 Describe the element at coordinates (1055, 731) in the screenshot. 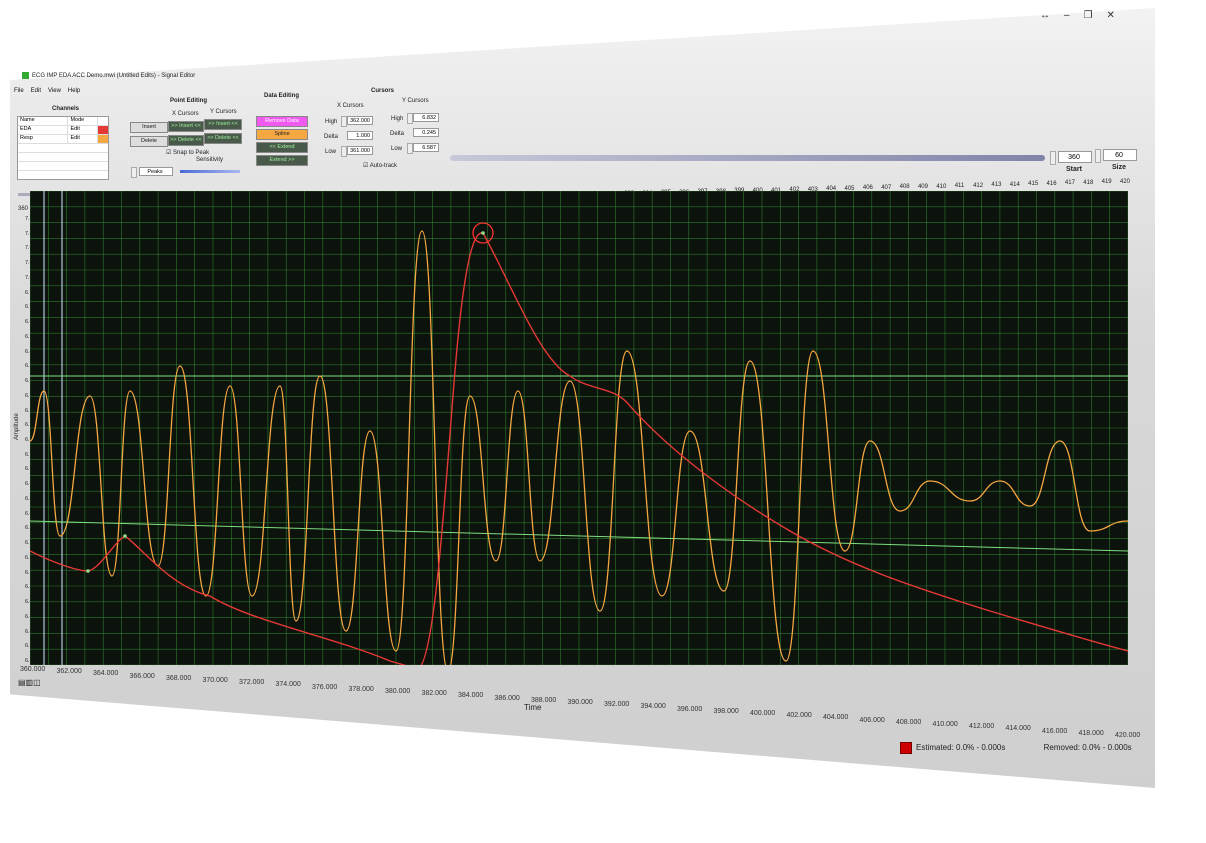

I see `x-tick-label: 416.000` at that location.